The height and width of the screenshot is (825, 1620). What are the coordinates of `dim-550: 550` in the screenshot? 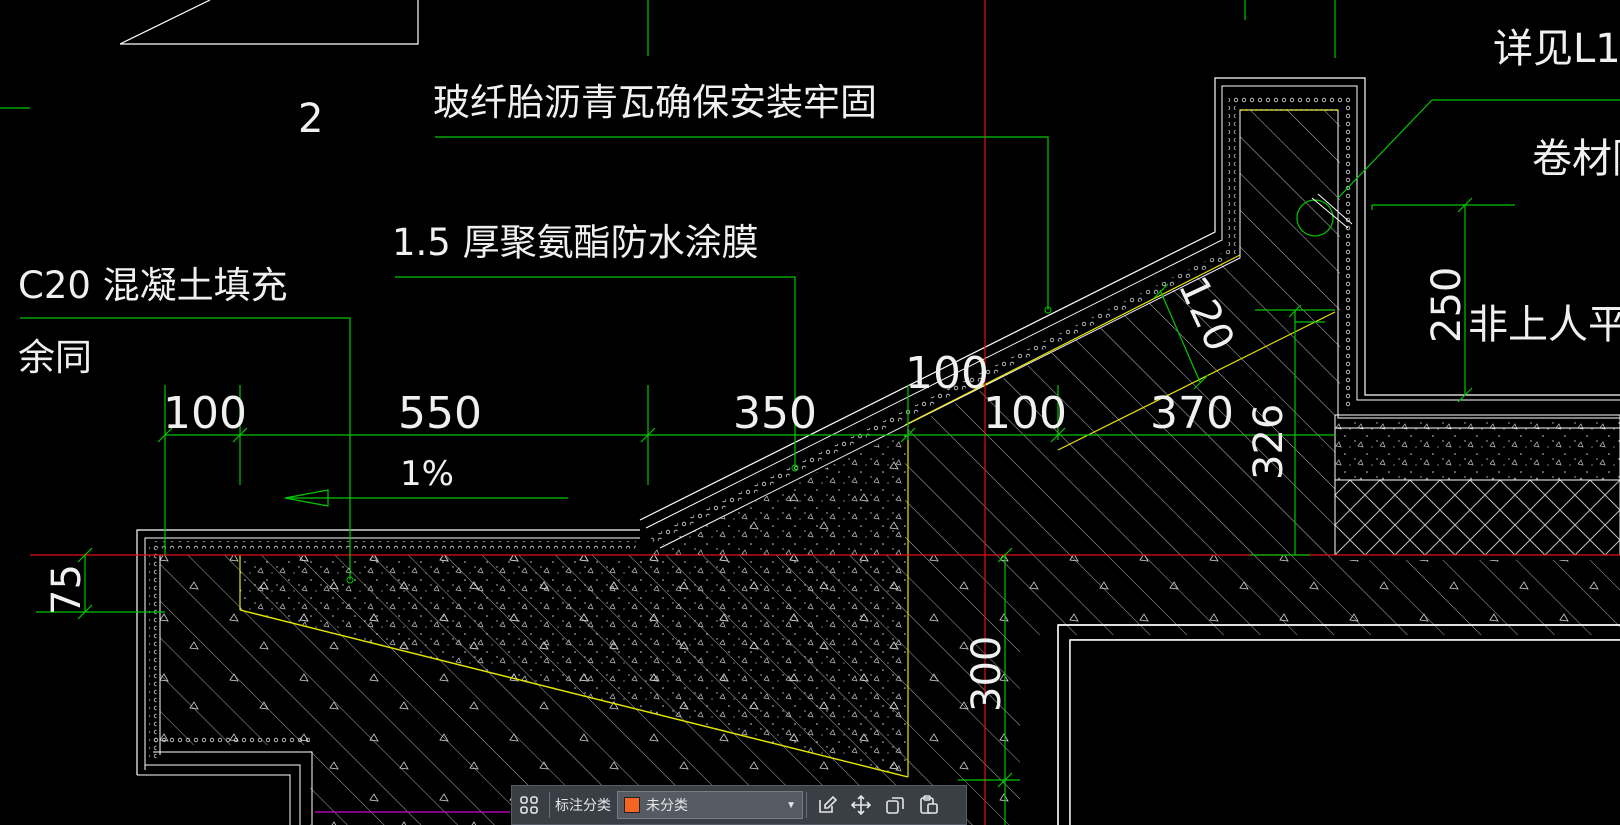 It's located at (440, 413).